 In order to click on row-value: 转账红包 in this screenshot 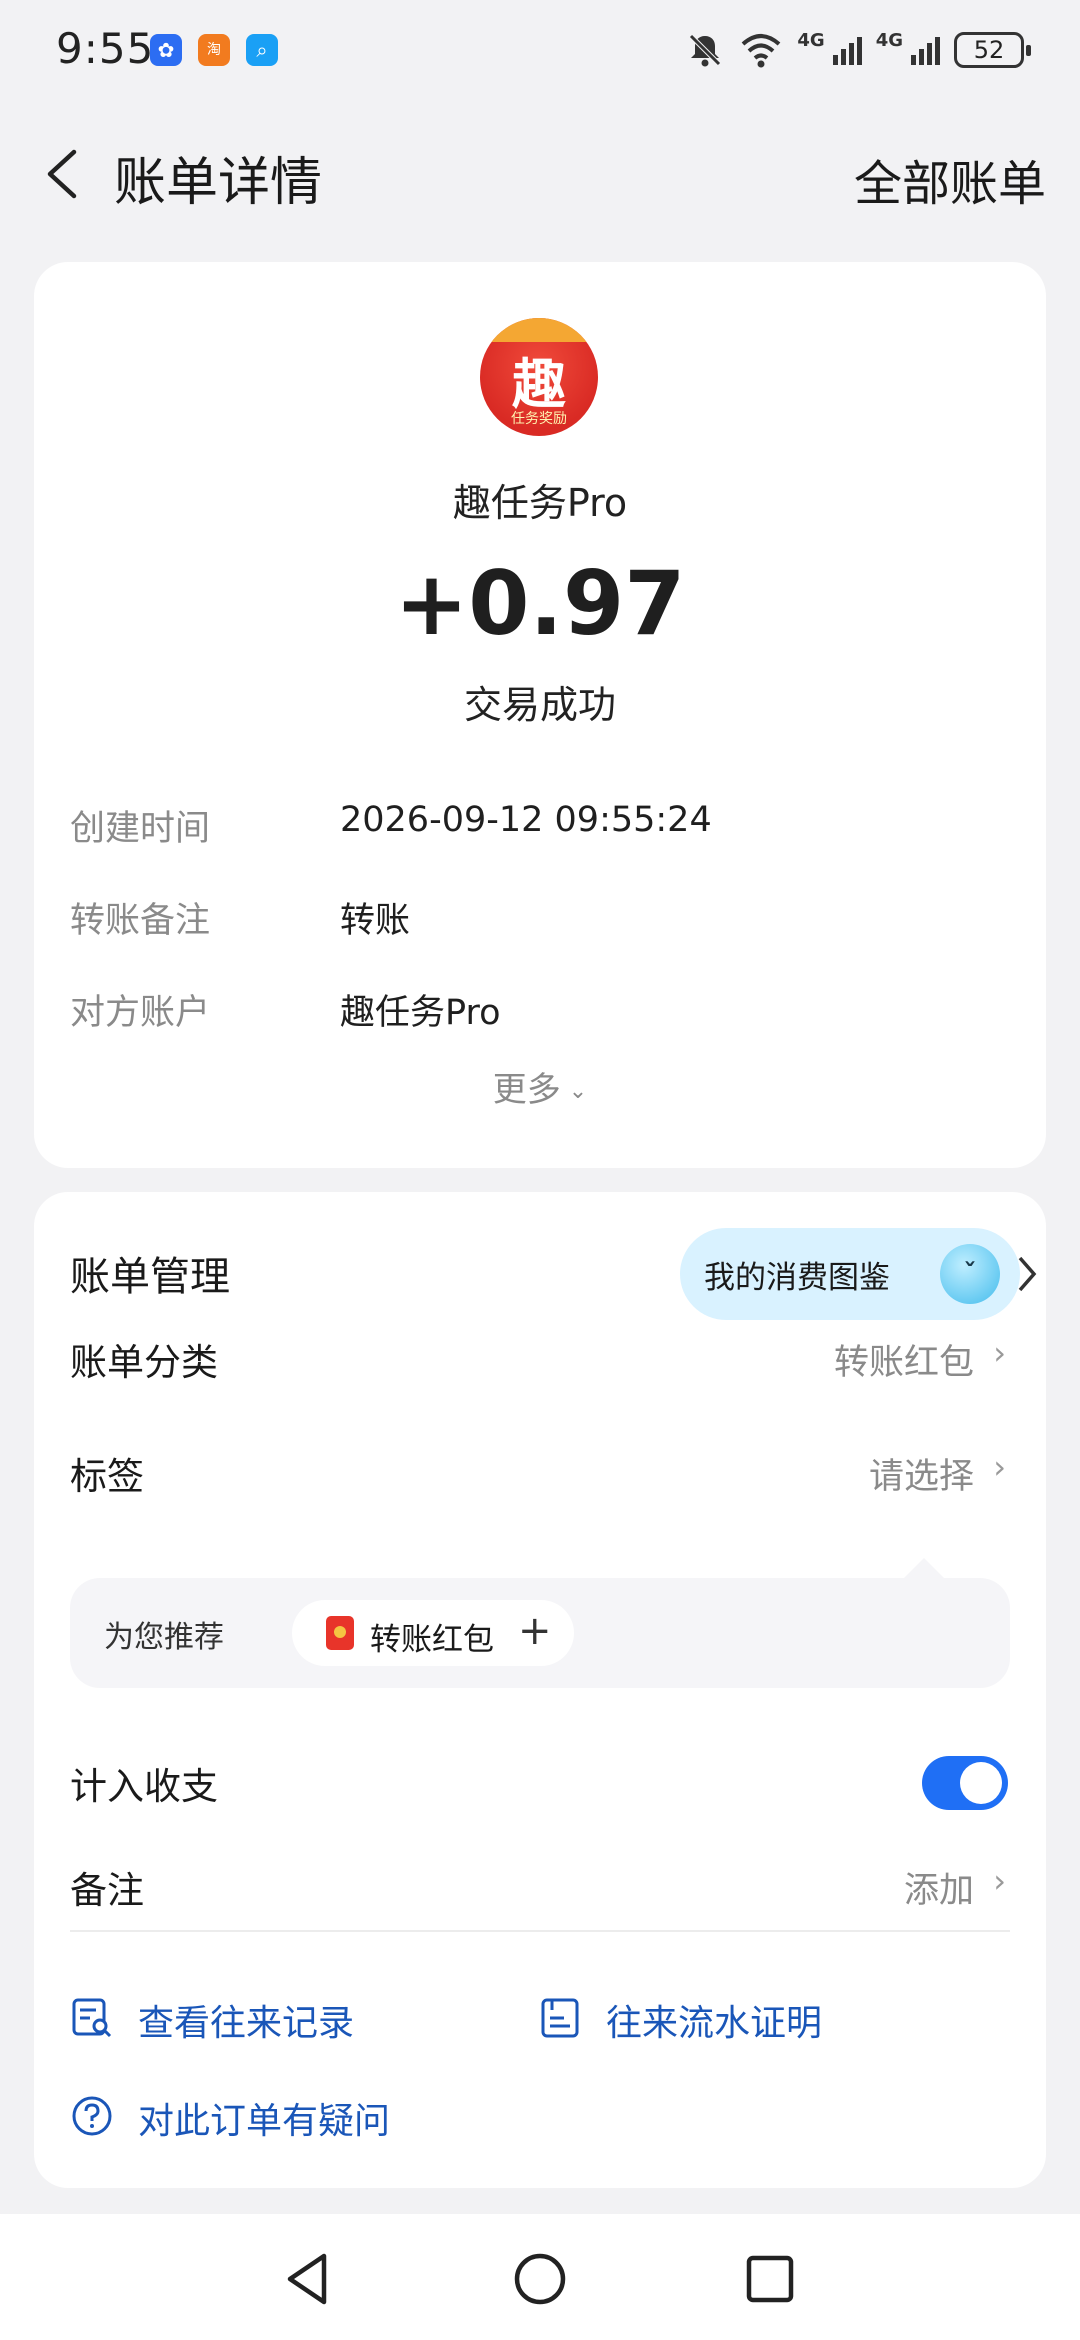, I will do `click(903, 1363)`.